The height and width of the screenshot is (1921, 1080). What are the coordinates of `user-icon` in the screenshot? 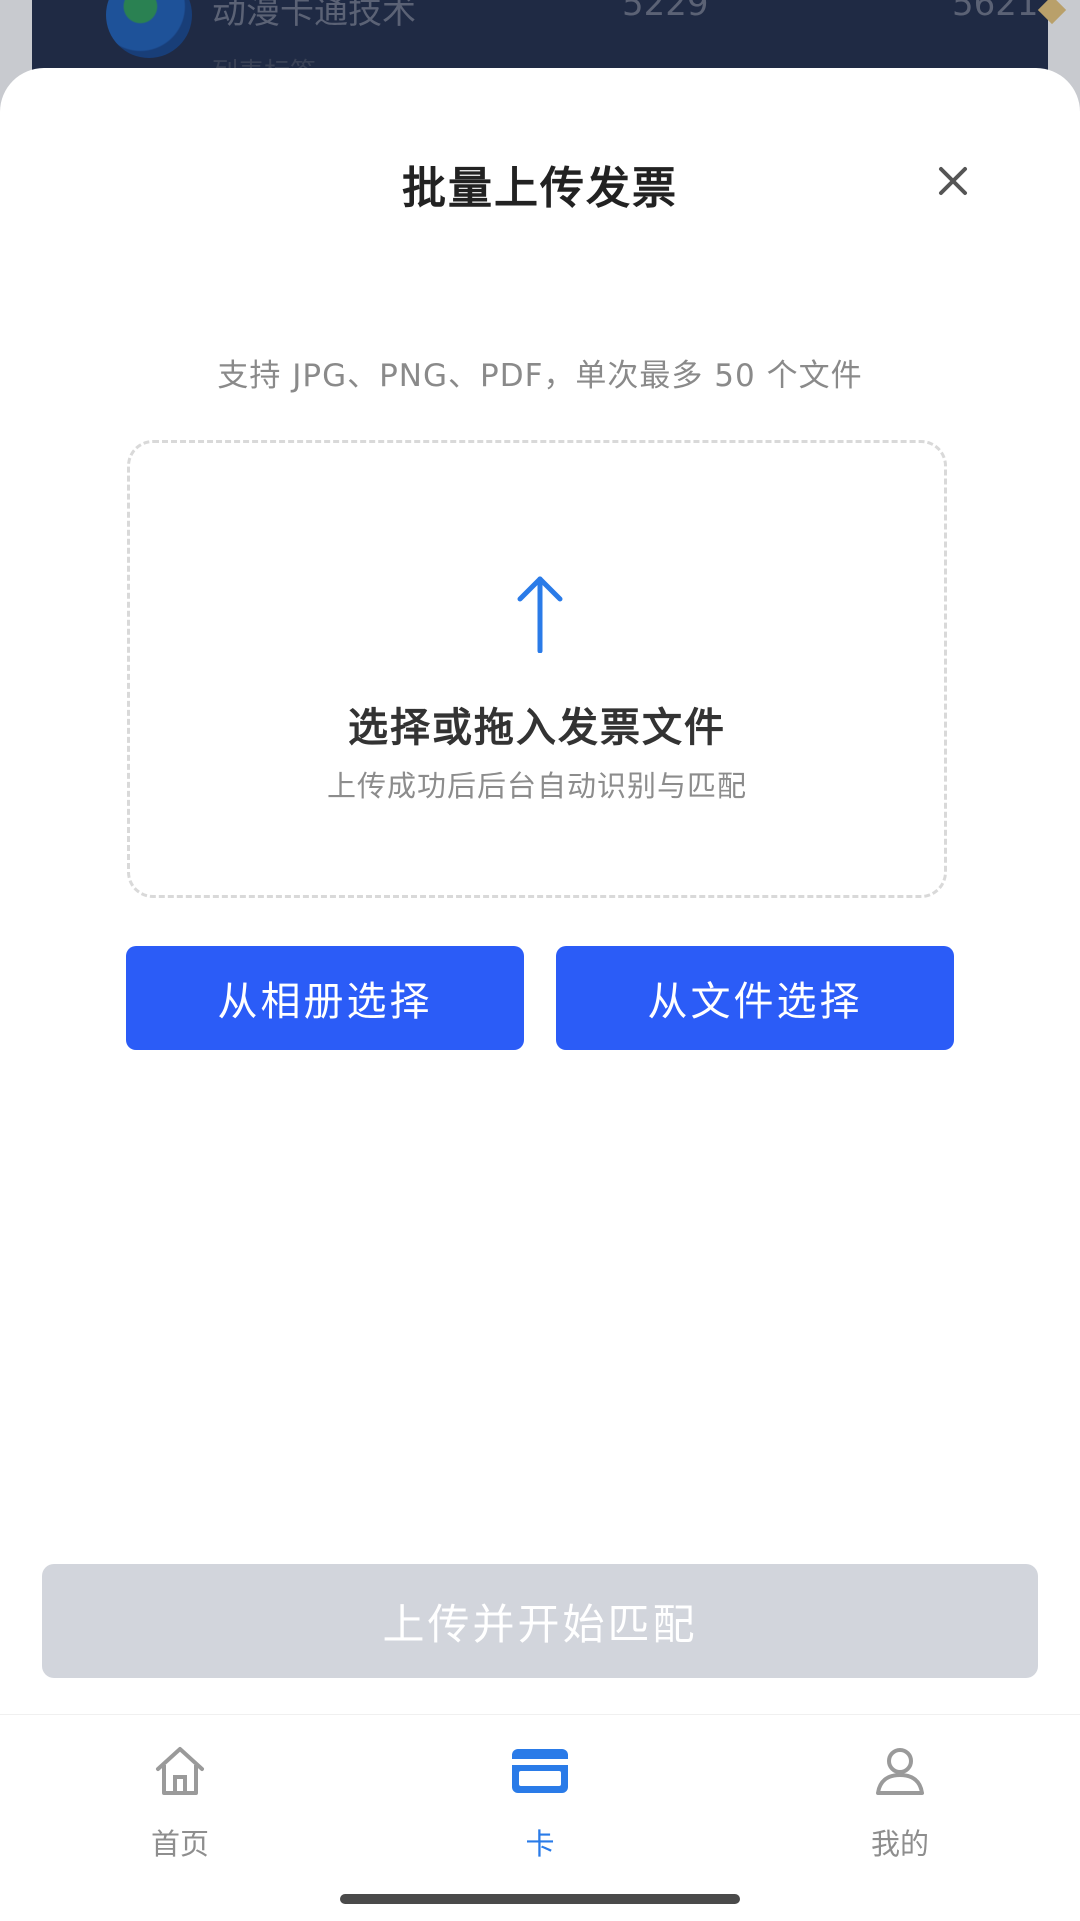 It's located at (900, 1771).